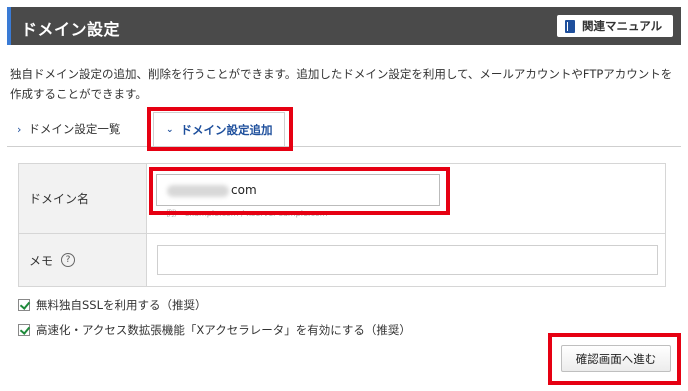 This screenshot has height=391, width=688. Describe the element at coordinates (198, 191) in the screenshot. I see `blurred-domain-text` at that location.